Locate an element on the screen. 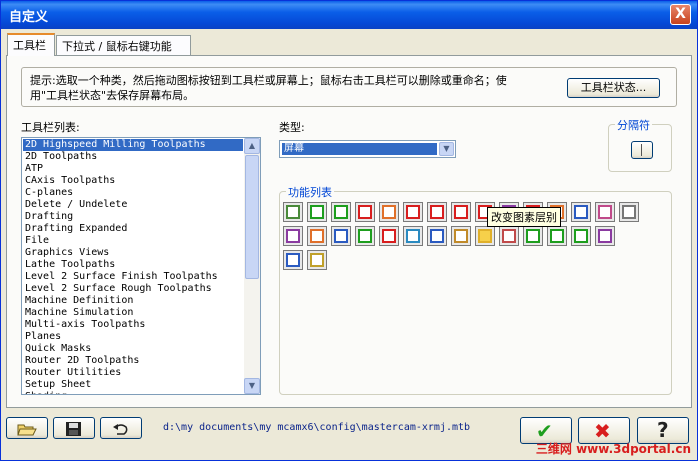 The image size is (698, 461). red-split-v-glyph is located at coordinates (461, 212).